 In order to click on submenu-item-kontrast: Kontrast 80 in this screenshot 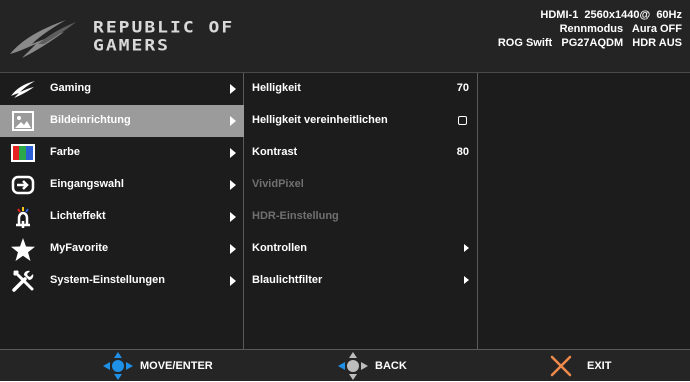, I will do `click(361, 153)`.